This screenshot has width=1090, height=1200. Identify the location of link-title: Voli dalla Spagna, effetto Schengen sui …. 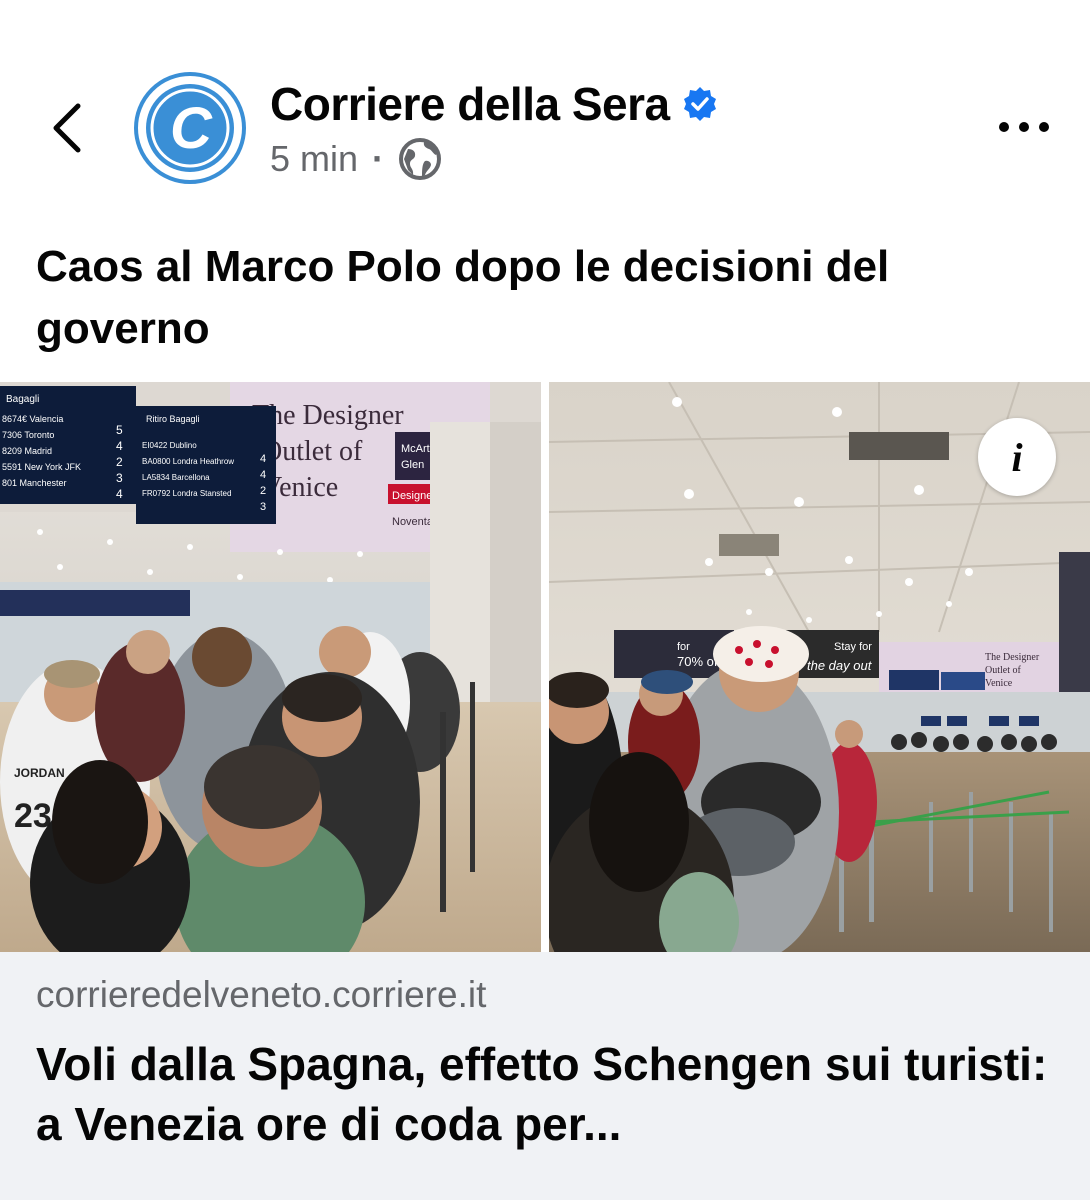
(546, 1094).